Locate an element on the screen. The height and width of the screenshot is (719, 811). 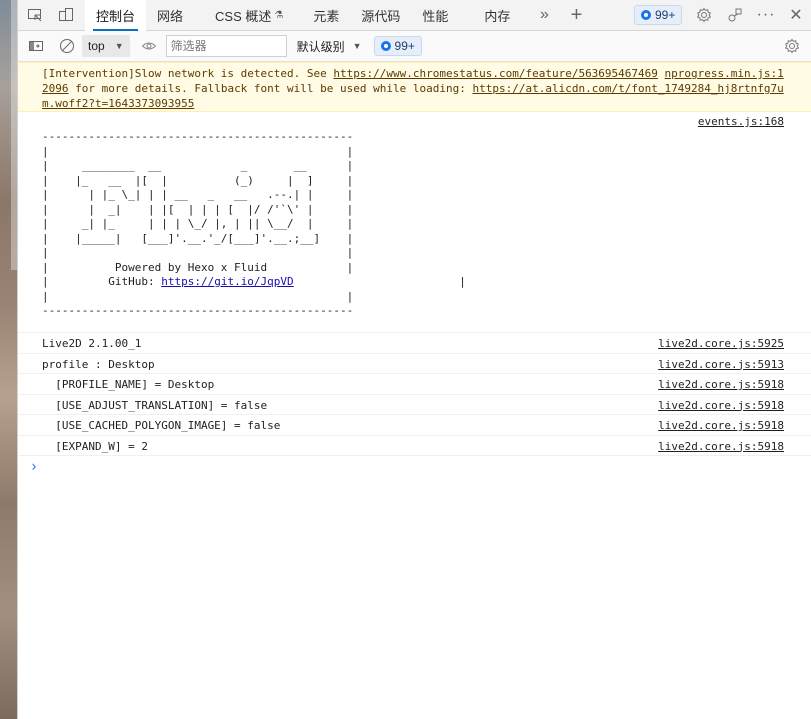
log-level-selector: 默认级别 ▼ is located at coordinates (329, 46).